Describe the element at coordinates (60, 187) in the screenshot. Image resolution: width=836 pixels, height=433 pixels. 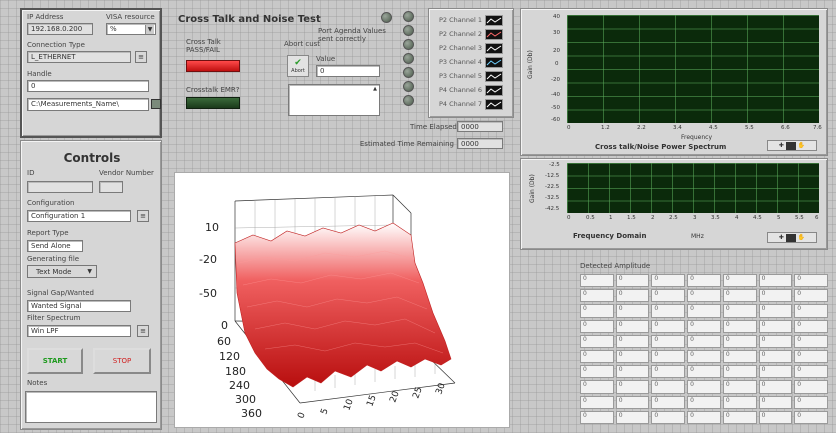
I see `id-field` at that location.